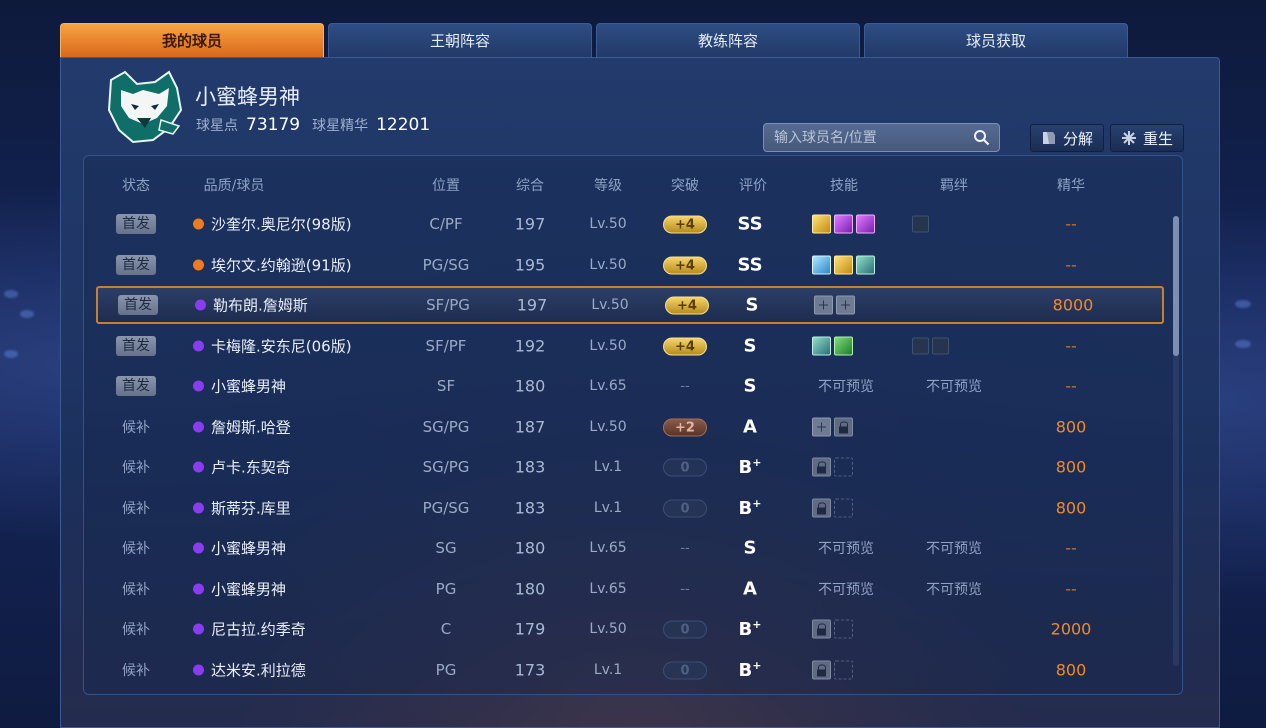 The image size is (1266, 728). I want to click on row-breakthrough: +4, so click(685, 345).